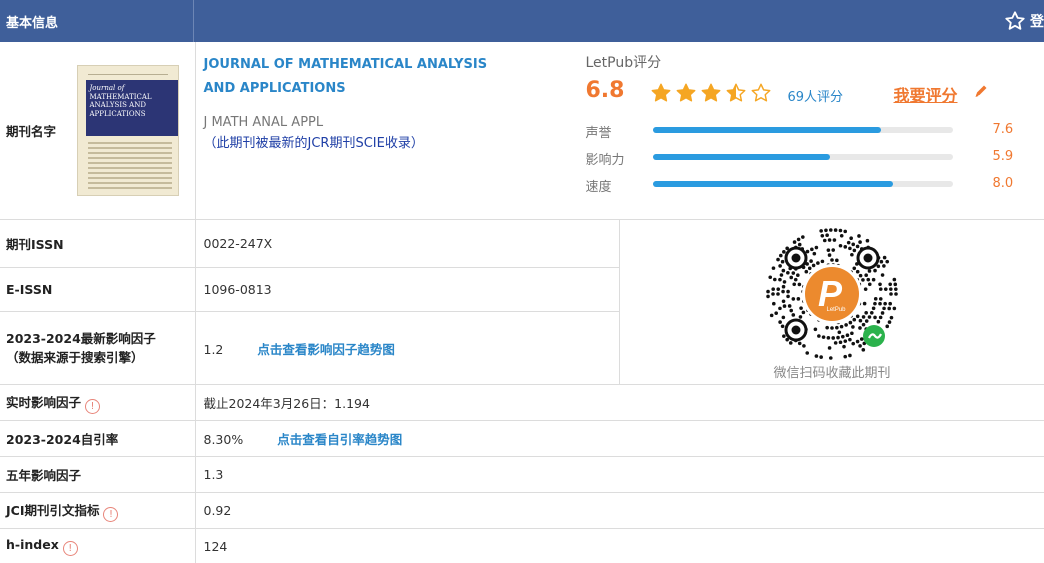 Image resolution: width=1044 pixels, height=563 pixels. Describe the element at coordinates (619, 402) in the screenshot. I see `realtime-if-value: 截止2024年3月26日：1.194` at that location.